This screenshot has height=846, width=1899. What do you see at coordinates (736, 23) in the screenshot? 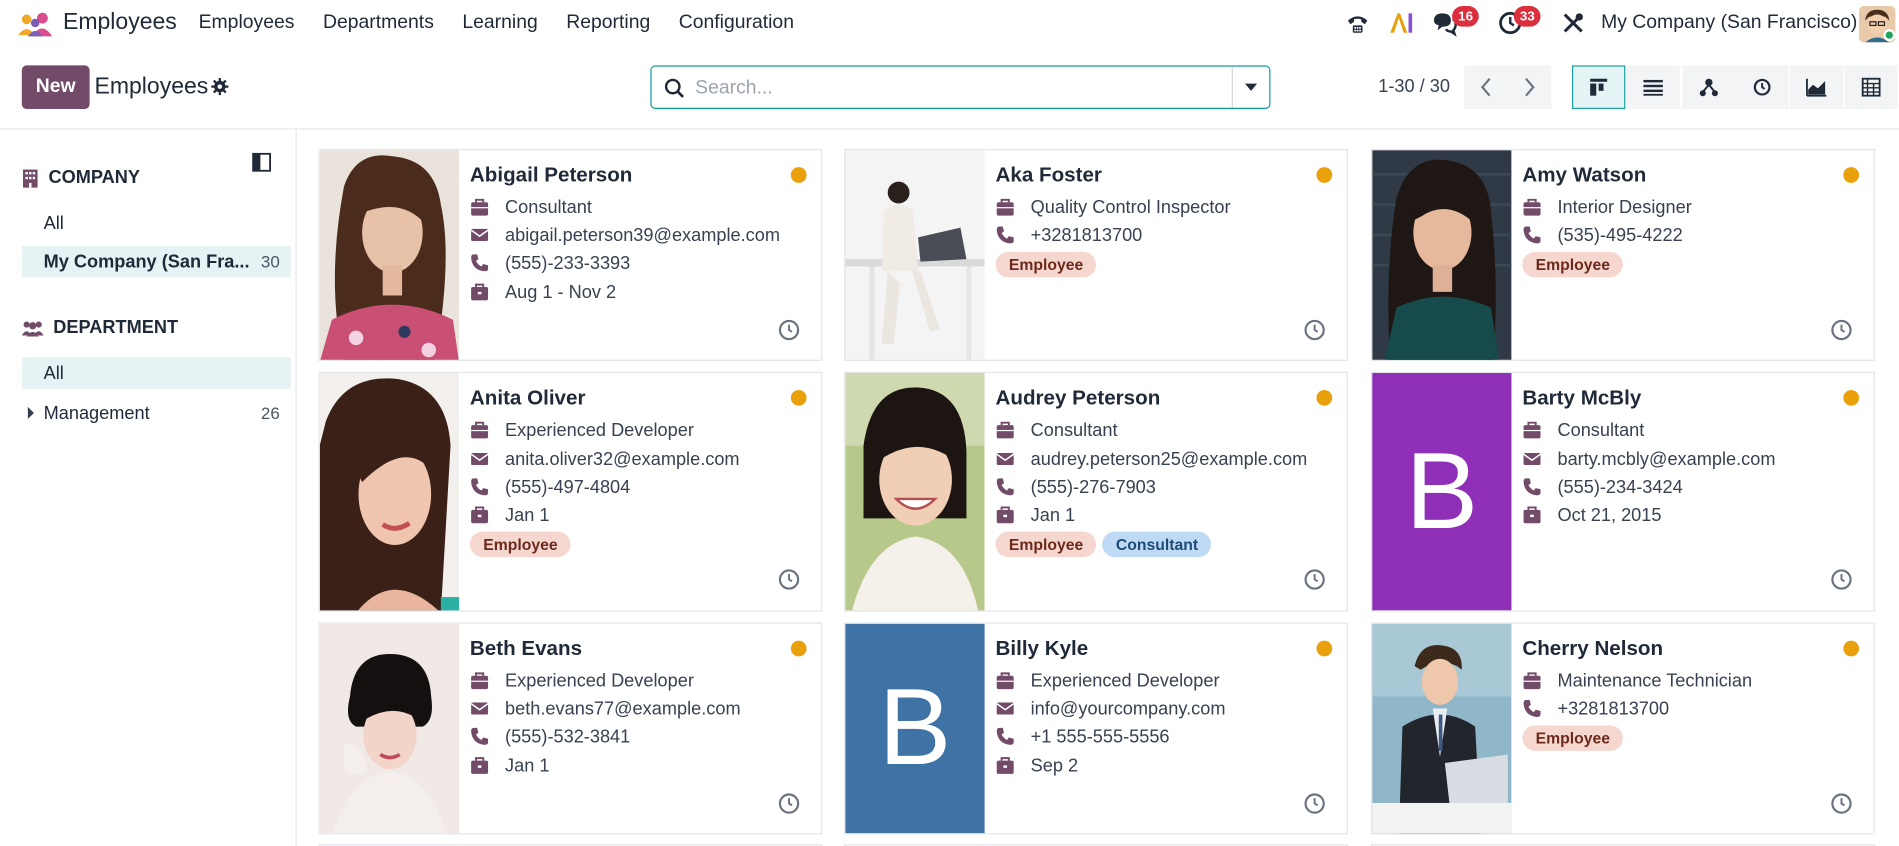
I see `menu-configuration: Configuration` at bounding box center [736, 23].